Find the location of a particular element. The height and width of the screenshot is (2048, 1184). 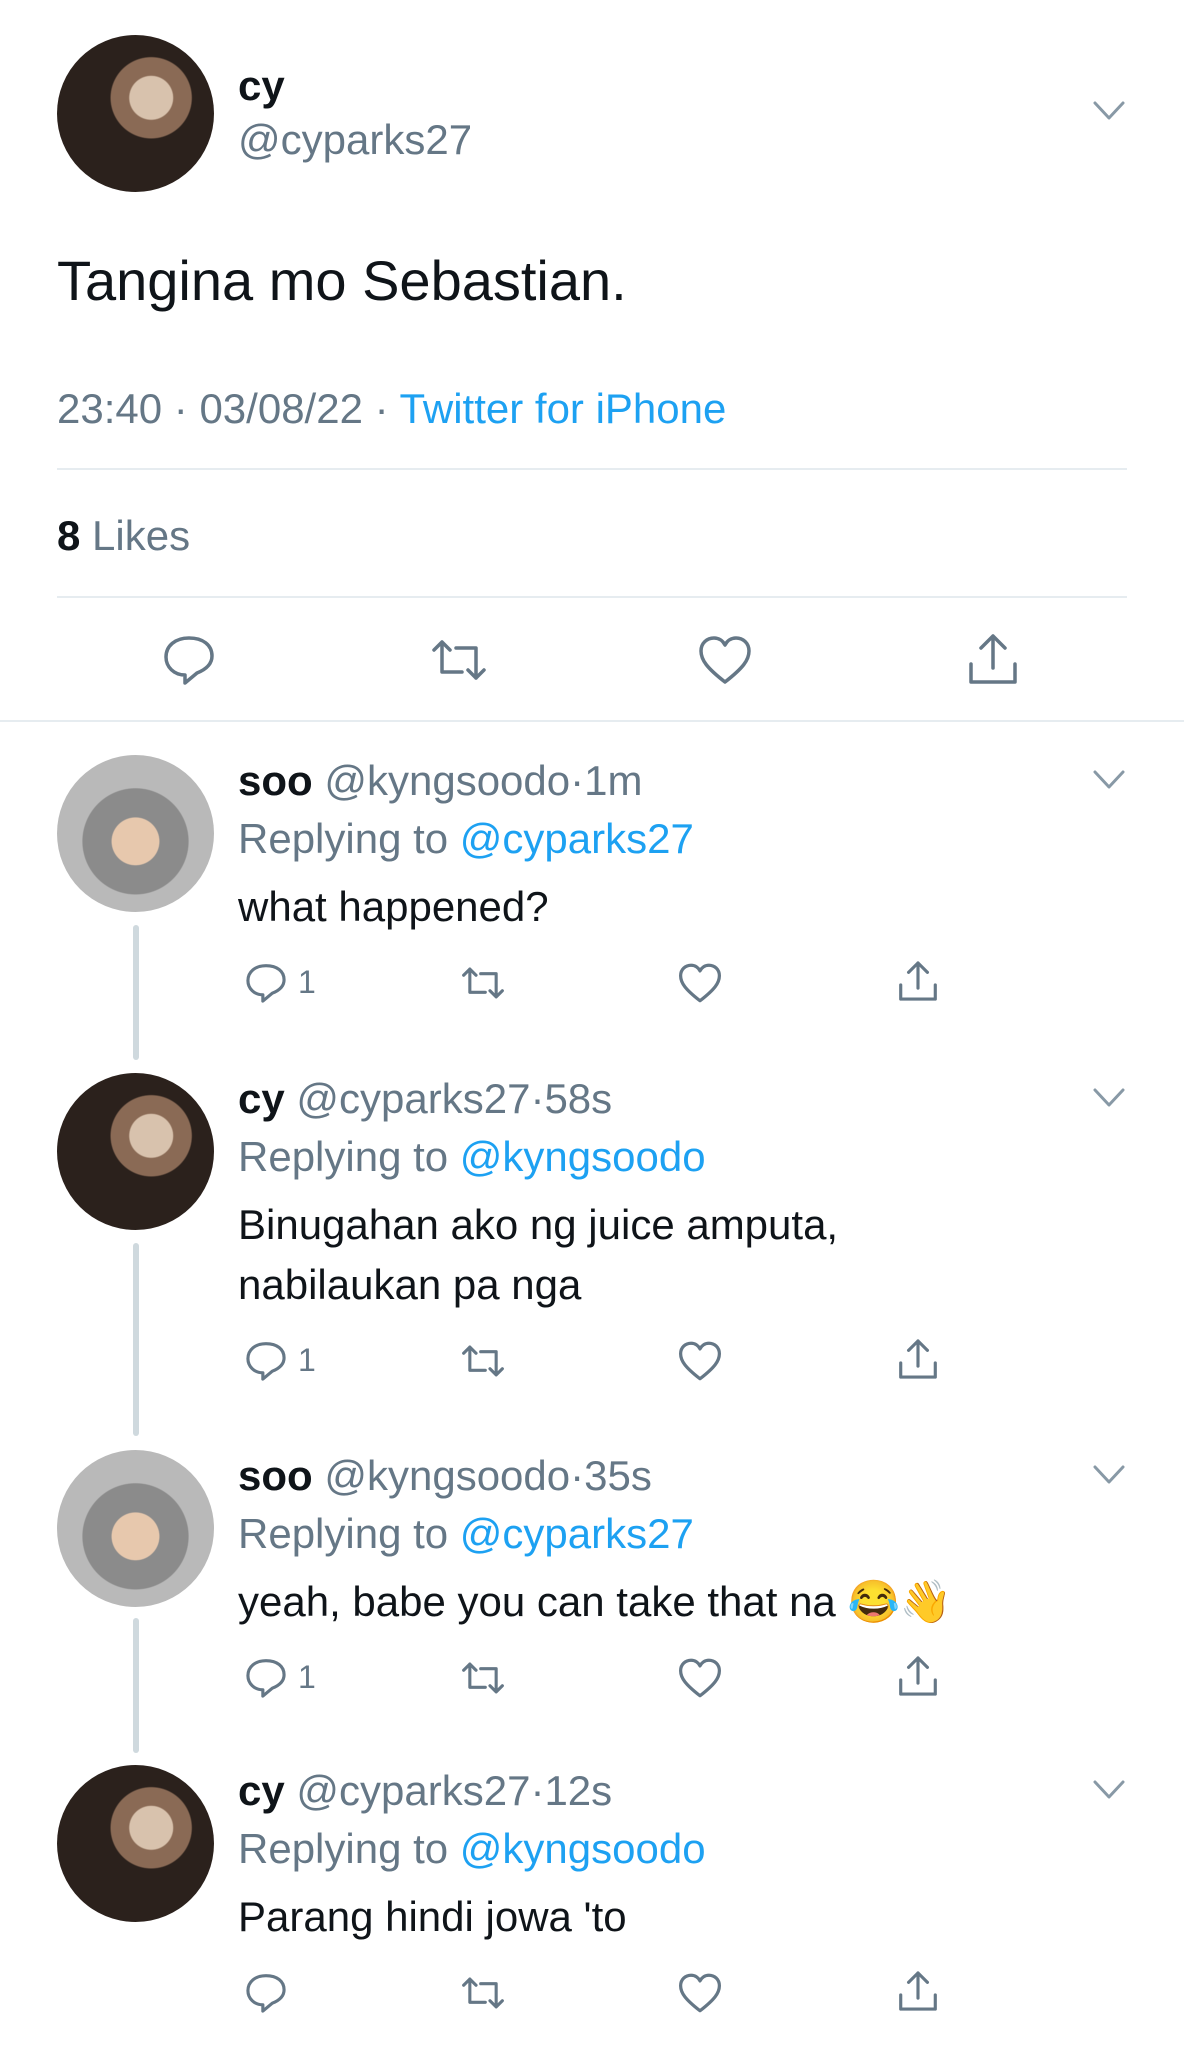

tweet-source-link: Twitter for iPhone is located at coordinates (563, 408).